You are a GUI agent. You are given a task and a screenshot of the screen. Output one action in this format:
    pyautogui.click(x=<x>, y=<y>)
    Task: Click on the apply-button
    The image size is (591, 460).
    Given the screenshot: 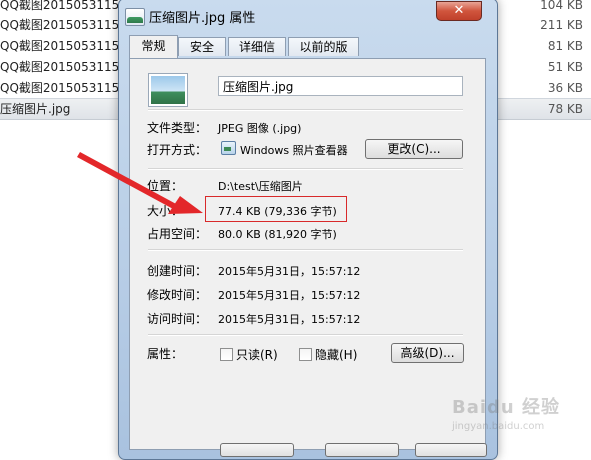 What is the action you would take?
    pyautogui.click(x=451, y=450)
    